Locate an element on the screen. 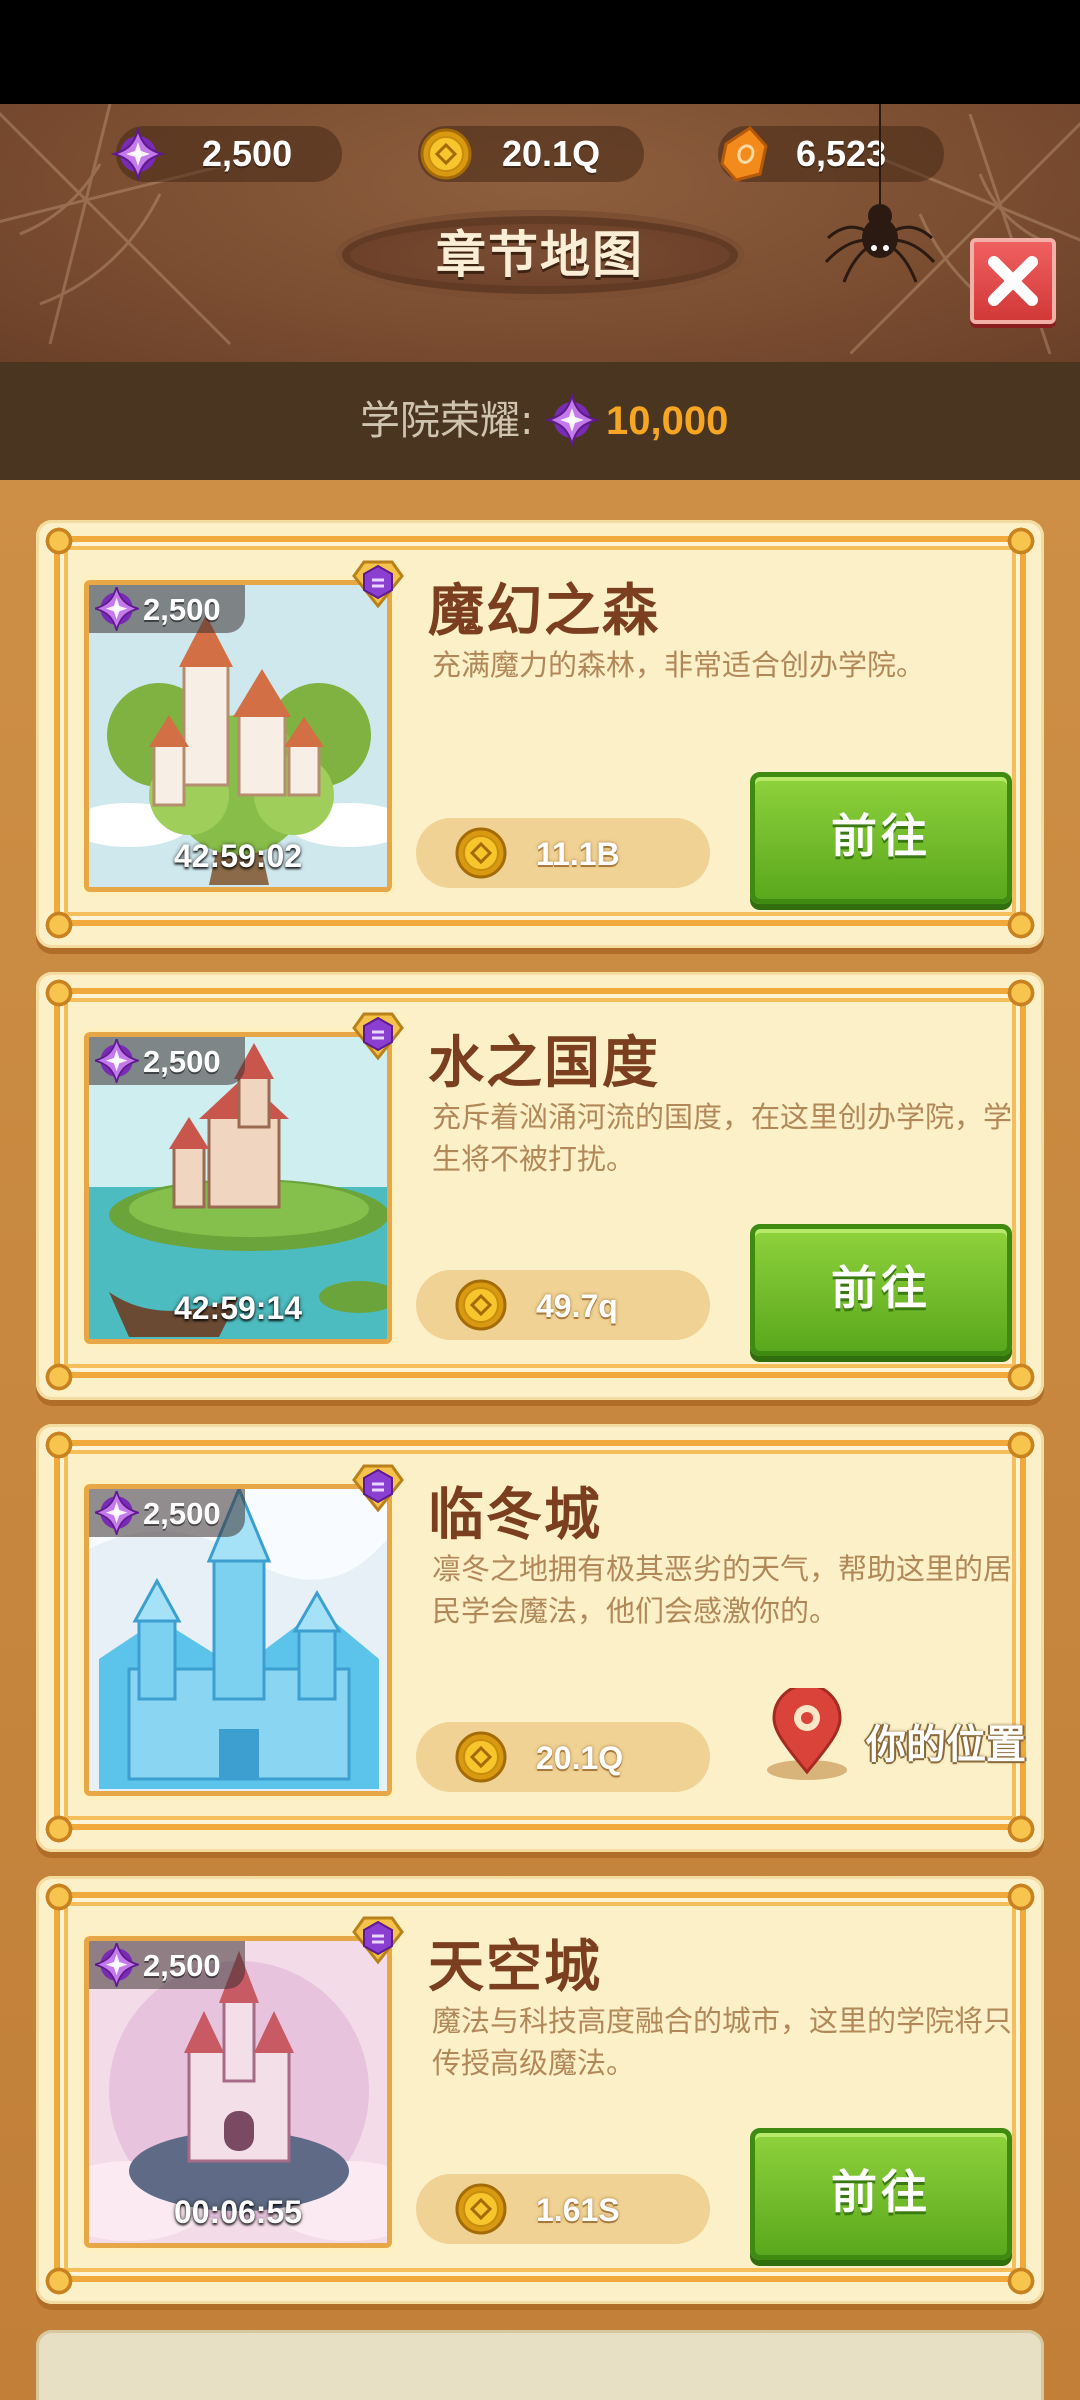 Image resolution: width=1080 pixels, height=2400 pixels. page-title: 章节地图 is located at coordinates (540, 255).